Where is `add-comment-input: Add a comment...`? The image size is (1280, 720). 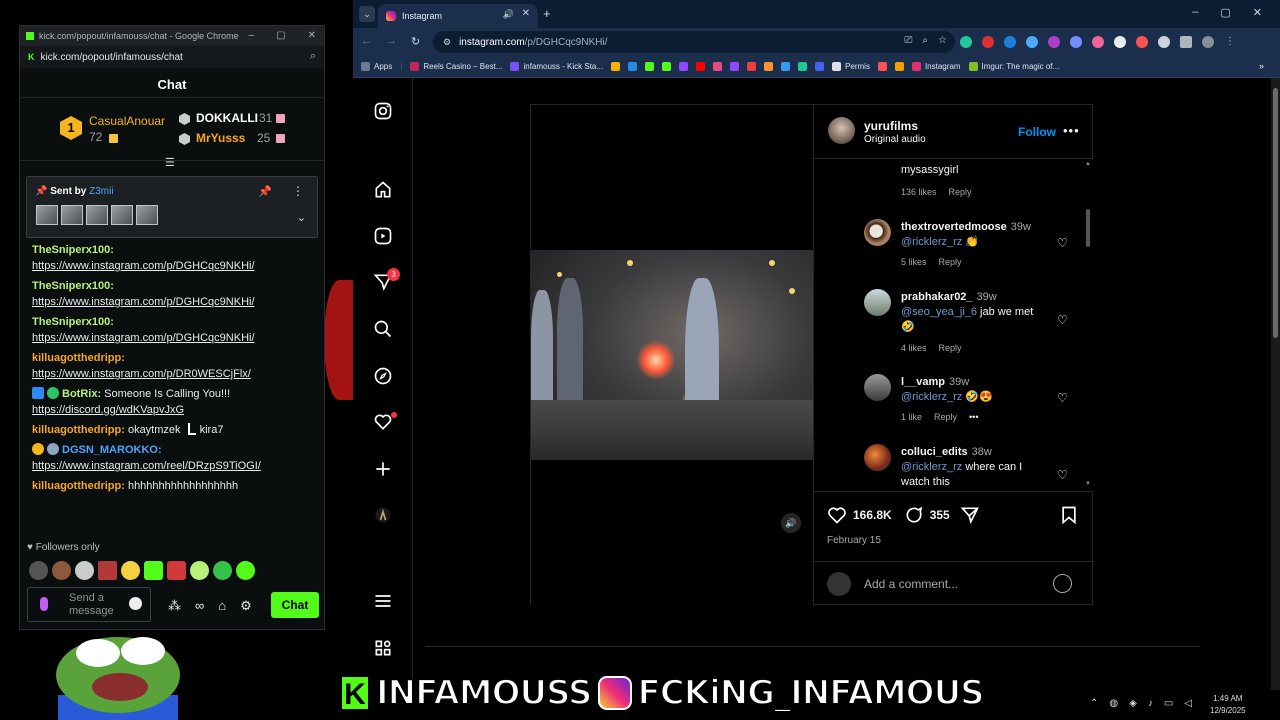 add-comment-input: Add a comment... is located at coordinates (911, 584).